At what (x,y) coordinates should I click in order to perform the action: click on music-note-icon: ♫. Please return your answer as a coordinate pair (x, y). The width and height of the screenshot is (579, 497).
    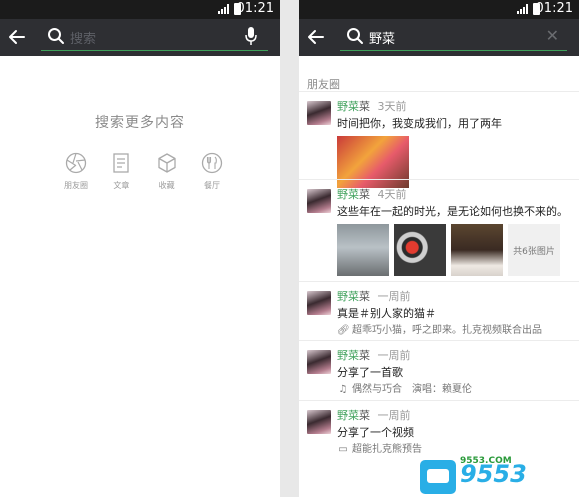
    Looking at the image, I should click on (343, 389).